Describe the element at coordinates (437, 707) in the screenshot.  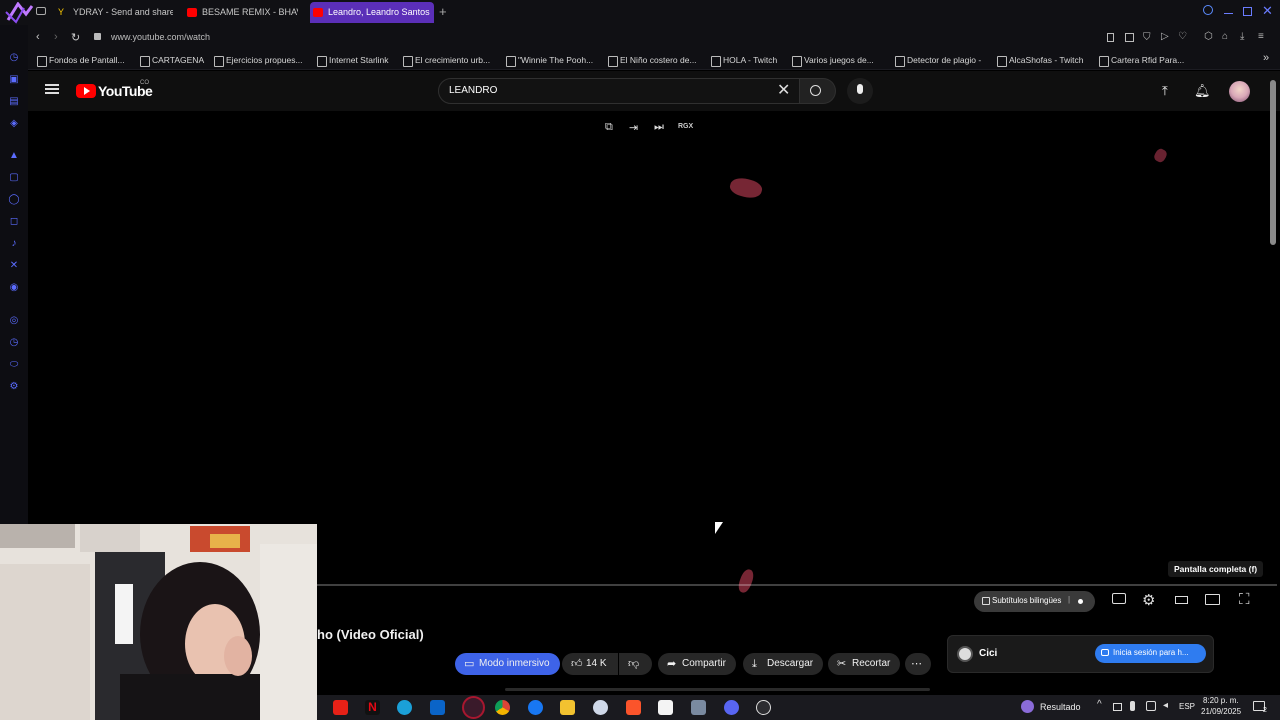
I see `outlook-icon` at that location.